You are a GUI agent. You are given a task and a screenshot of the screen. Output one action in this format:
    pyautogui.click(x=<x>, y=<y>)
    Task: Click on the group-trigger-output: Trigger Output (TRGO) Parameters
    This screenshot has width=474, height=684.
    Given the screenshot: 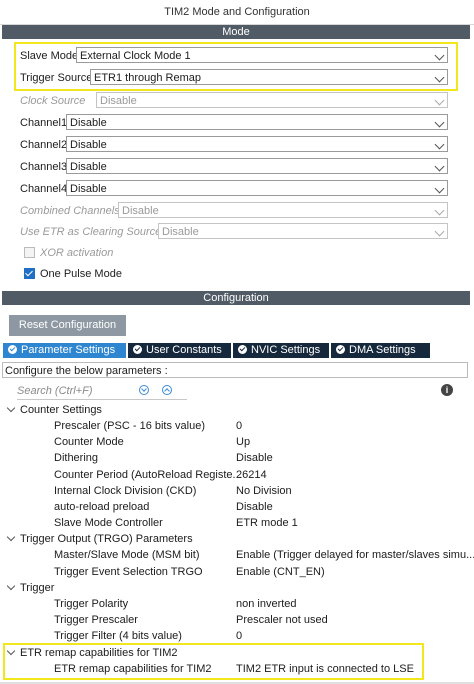 What is the action you would take?
    pyautogui.click(x=99, y=539)
    